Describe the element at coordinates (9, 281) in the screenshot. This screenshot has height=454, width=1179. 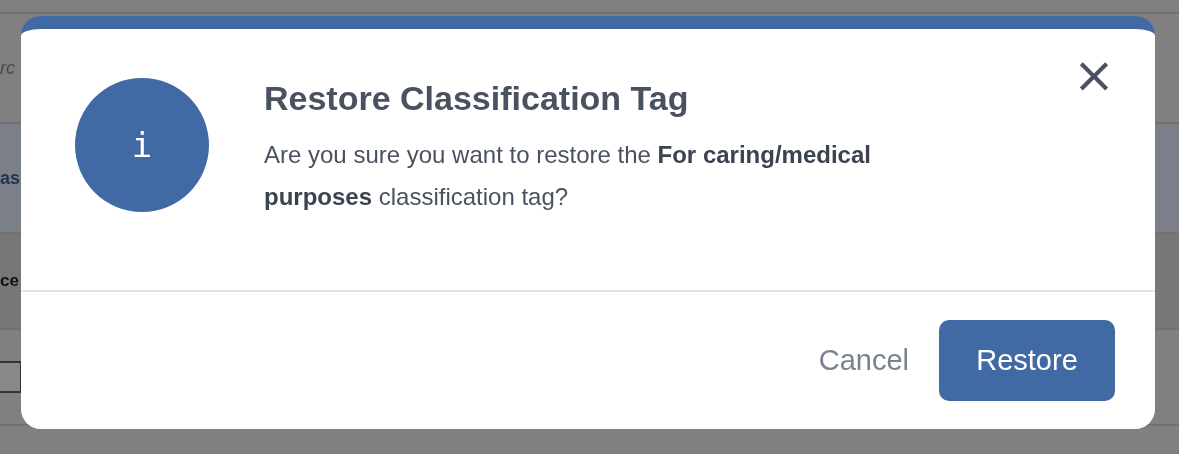
I see `column-header: ce` at that location.